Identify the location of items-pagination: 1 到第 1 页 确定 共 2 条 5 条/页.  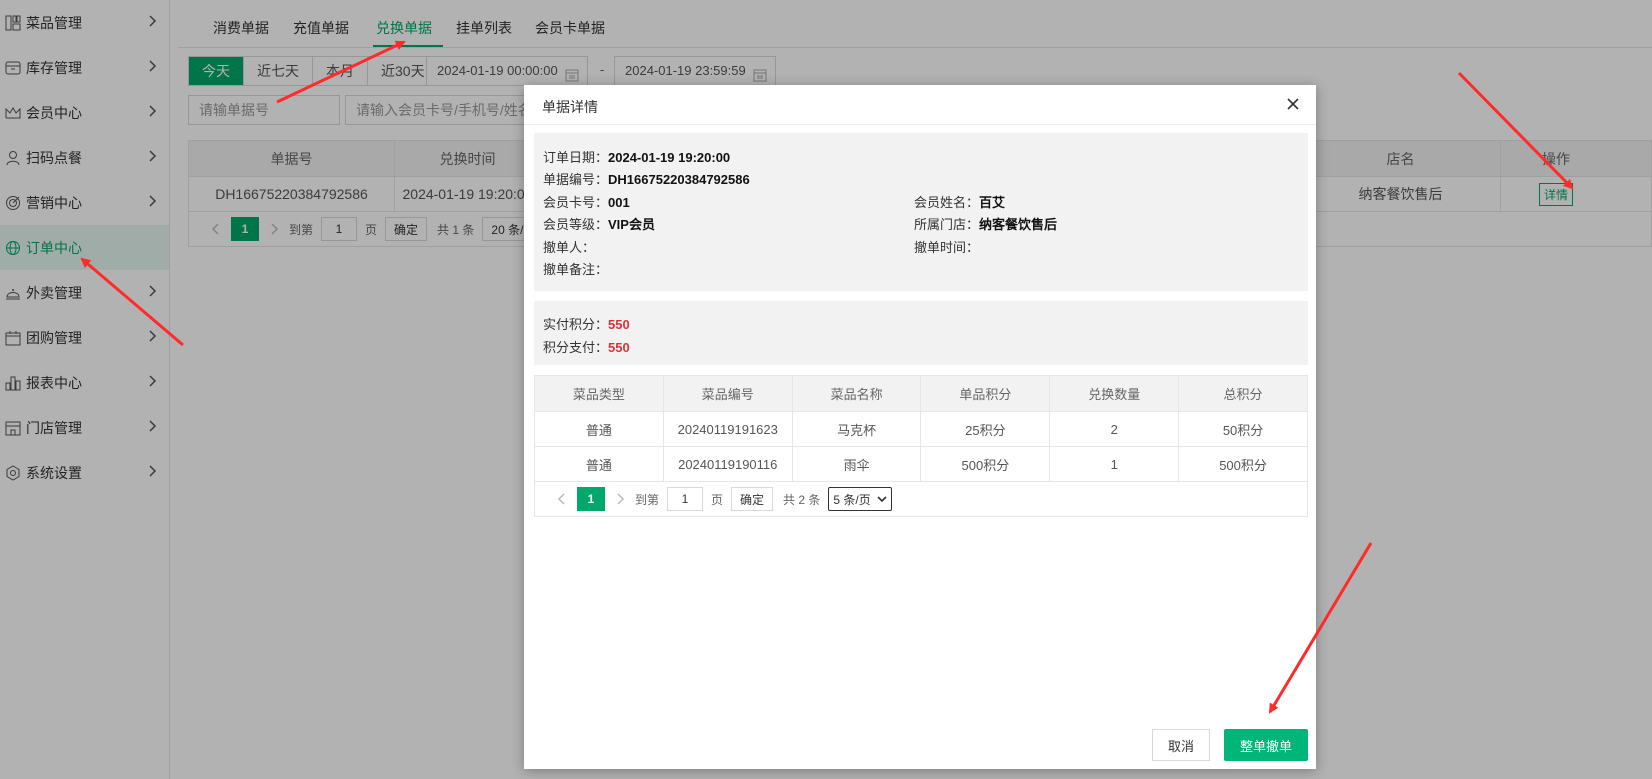
(921, 498).